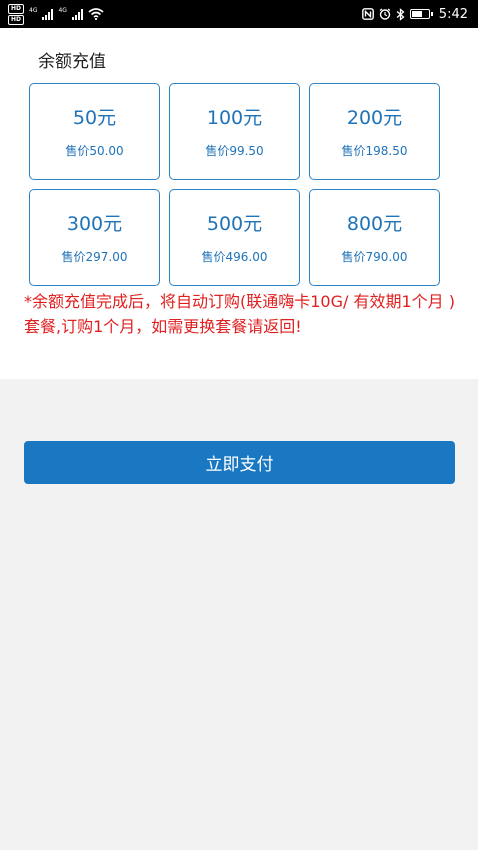 Image resolution: width=478 pixels, height=850 pixels. I want to click on package-amount: 100元, so click(234, 118).